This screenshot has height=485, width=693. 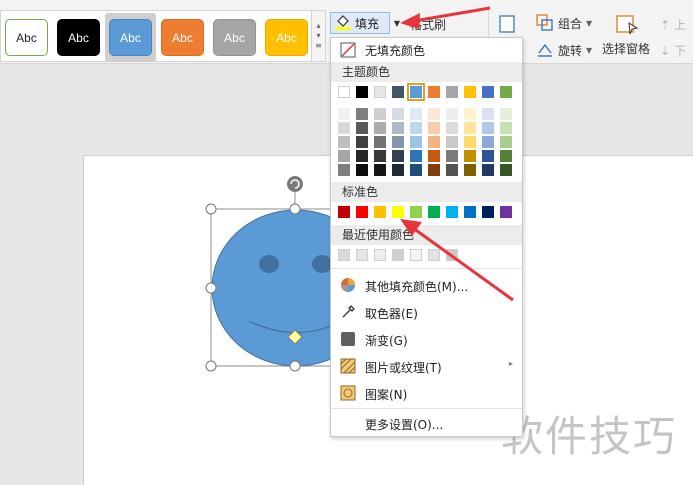 I want to click on pattern-item: 图案(N), so click(x=426, y=393).